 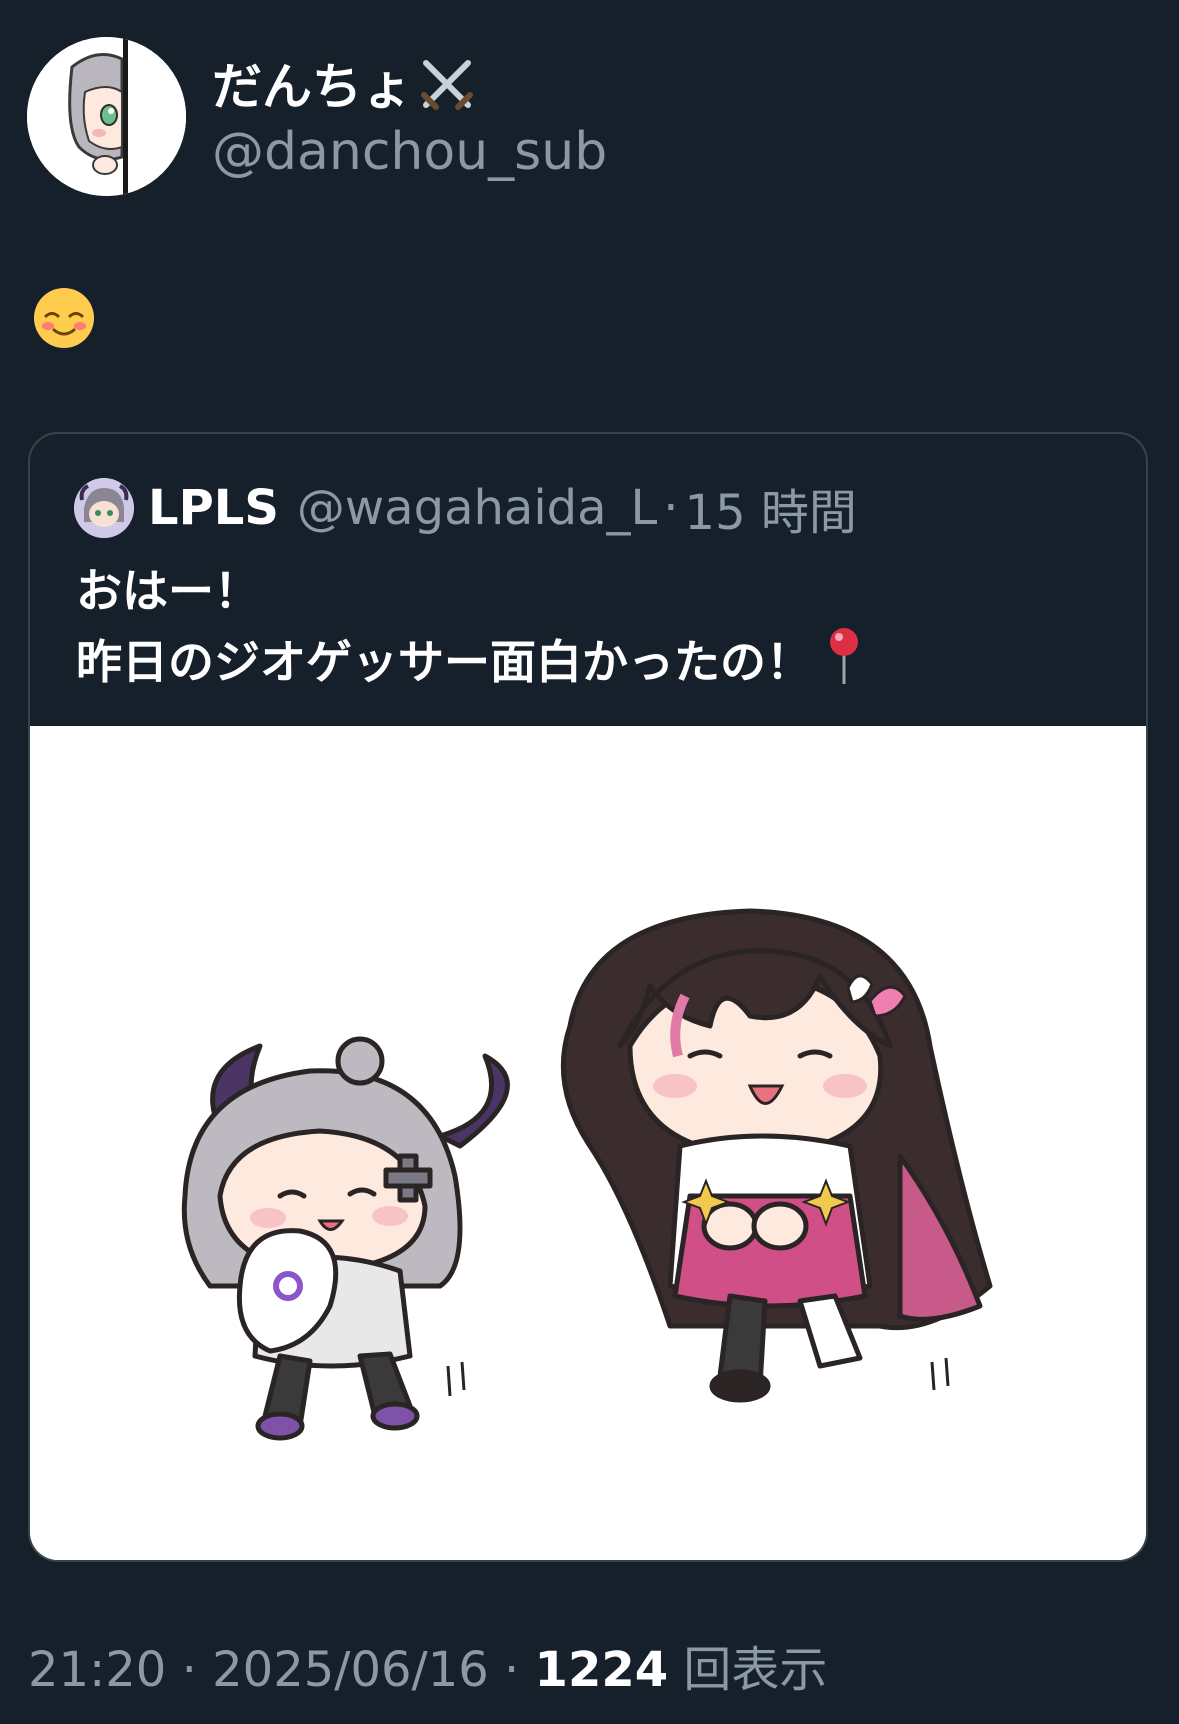 I want to click on quote-author-handle: @wagahaida_L, so click(x=477, y=508).